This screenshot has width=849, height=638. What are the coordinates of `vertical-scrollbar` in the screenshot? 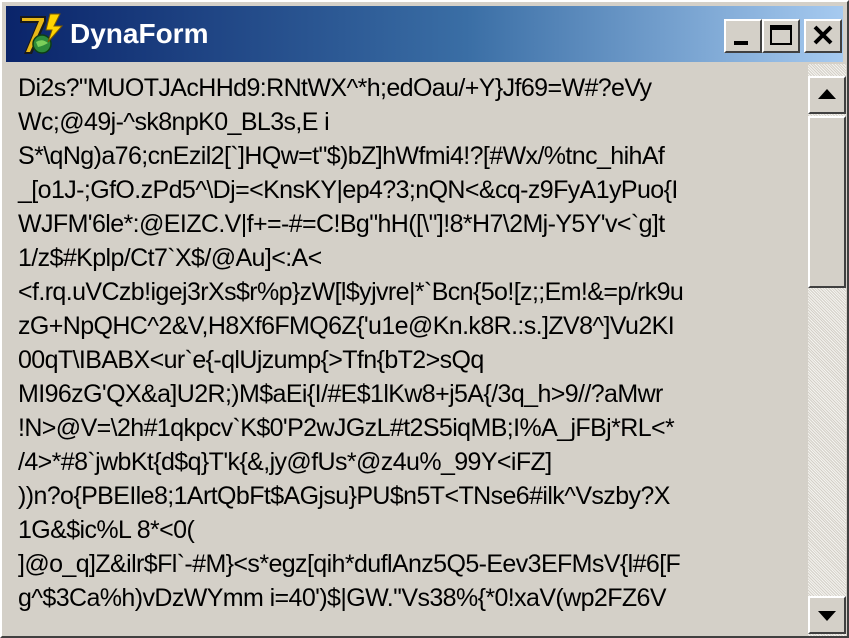 It's located at (827, 350).